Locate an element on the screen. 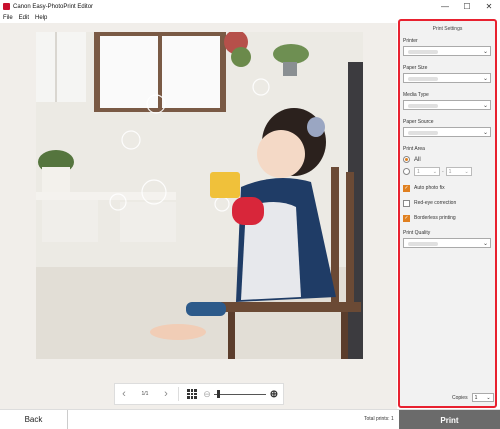 Image resolution: width=500 pixels, height=429 pixels. red-eye-checkbox is located at coordinates (406, 203).